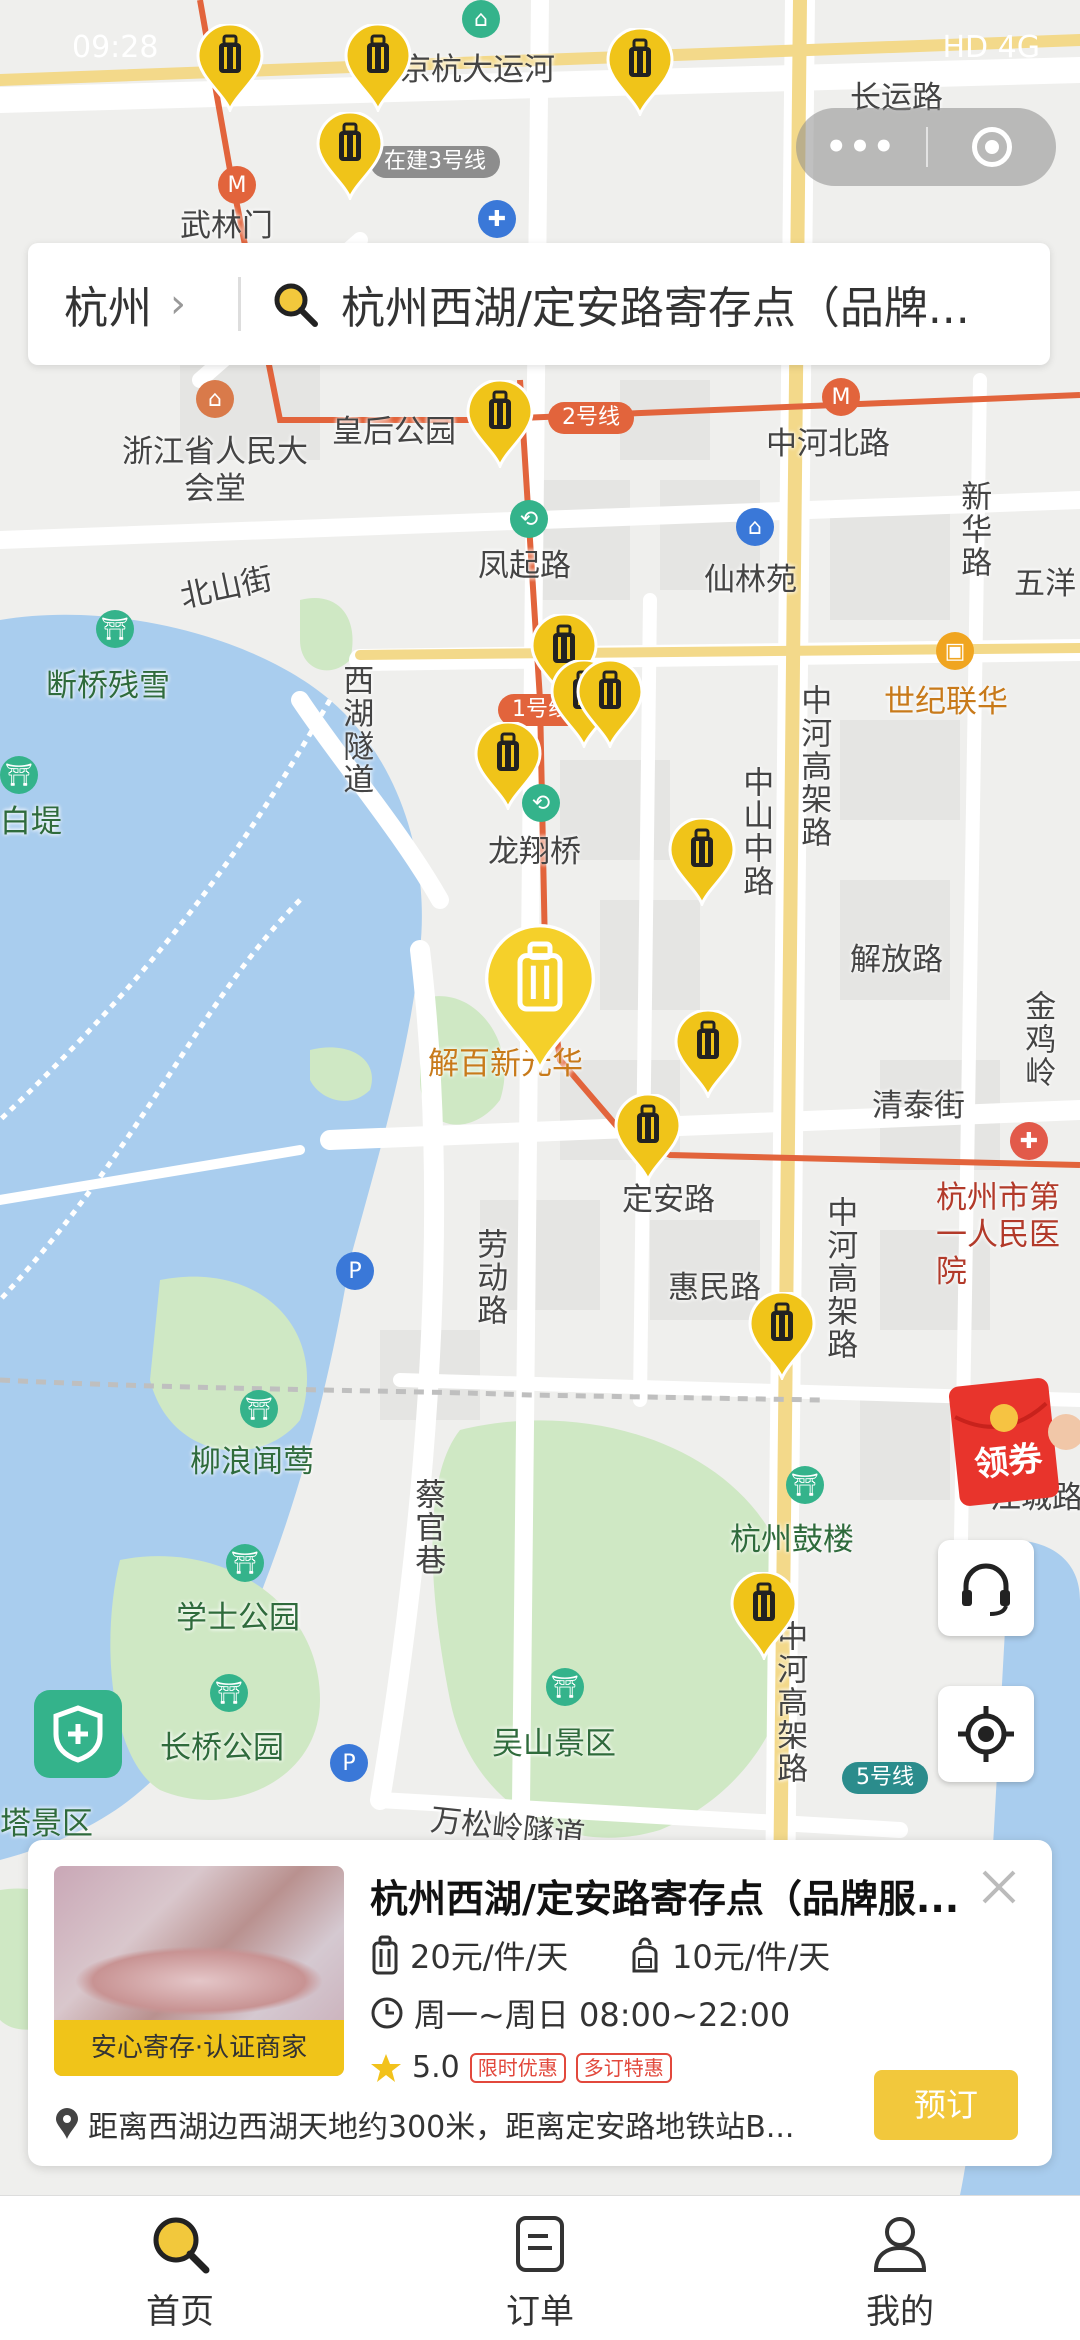 This screenshot has height=2340, width=1080. Describe the element at coordinates (435, 162) in the screenshot. I see `metro-label: 在建3号线` at that location.